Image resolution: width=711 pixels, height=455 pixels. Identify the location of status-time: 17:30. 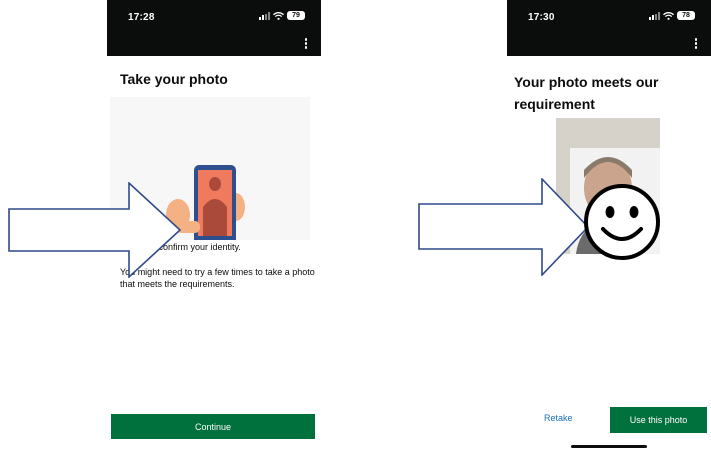
(541, 17).